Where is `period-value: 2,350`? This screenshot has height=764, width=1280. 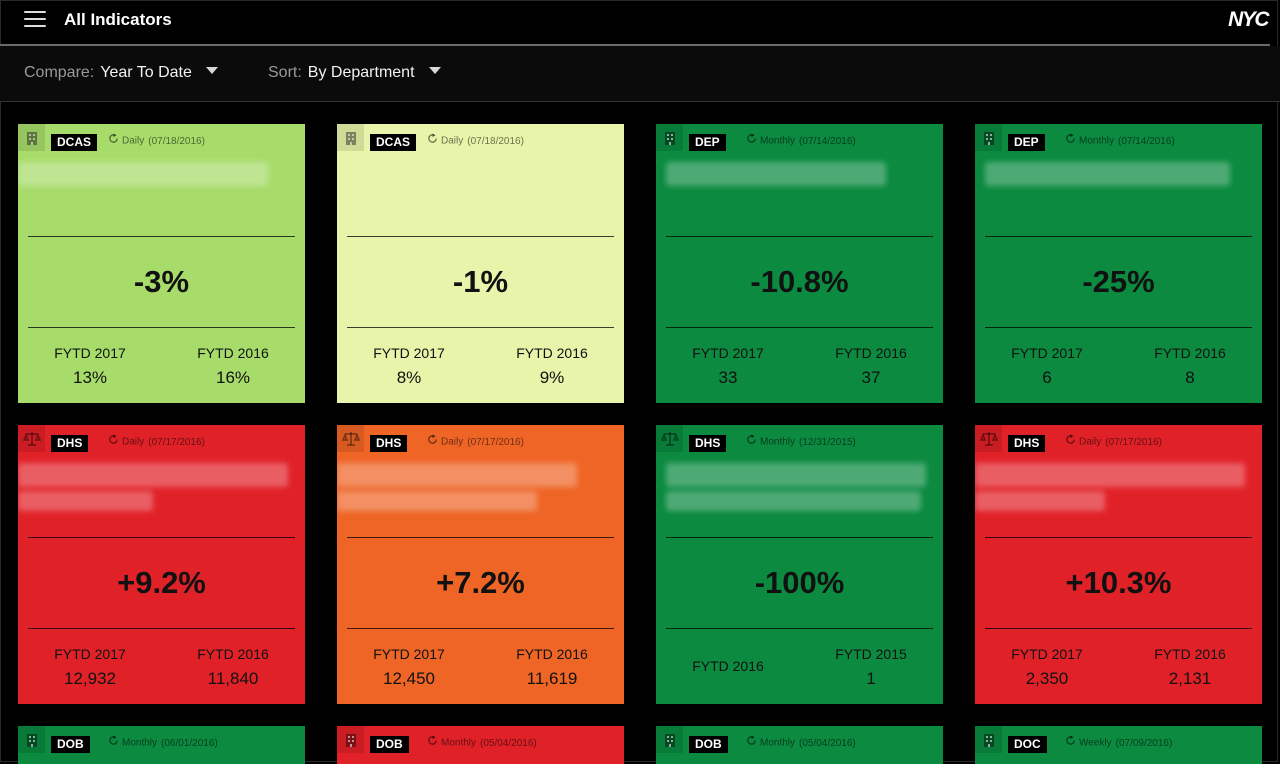 period-value: 2,350 is located at coordinates (1047, 678).